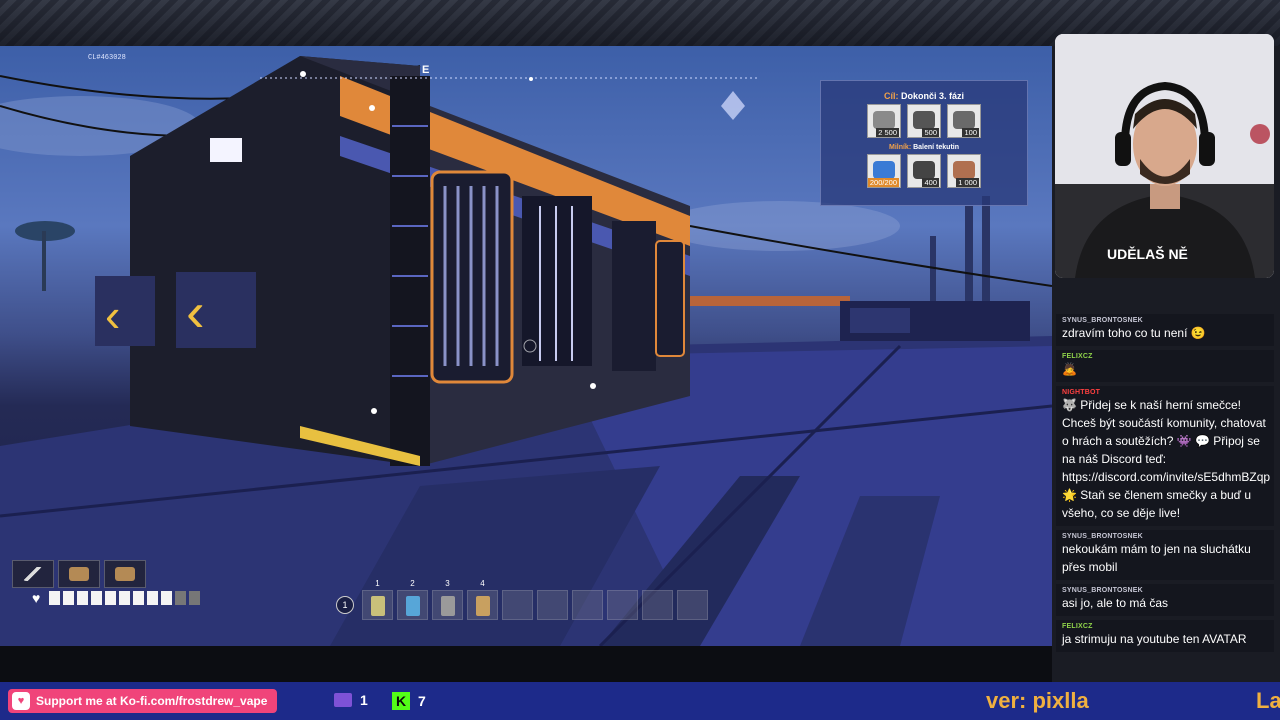 This screenshot has height=720, width=1280. I want to click on hand-icon, so click(125, 574).